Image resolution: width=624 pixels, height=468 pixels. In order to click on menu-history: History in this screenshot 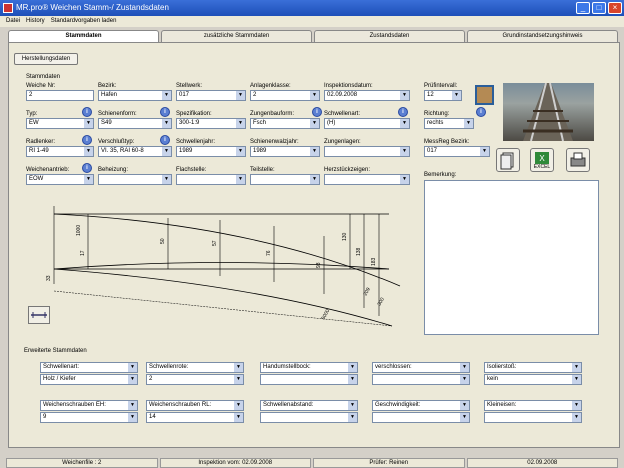, I will do `click(35, 21)`.